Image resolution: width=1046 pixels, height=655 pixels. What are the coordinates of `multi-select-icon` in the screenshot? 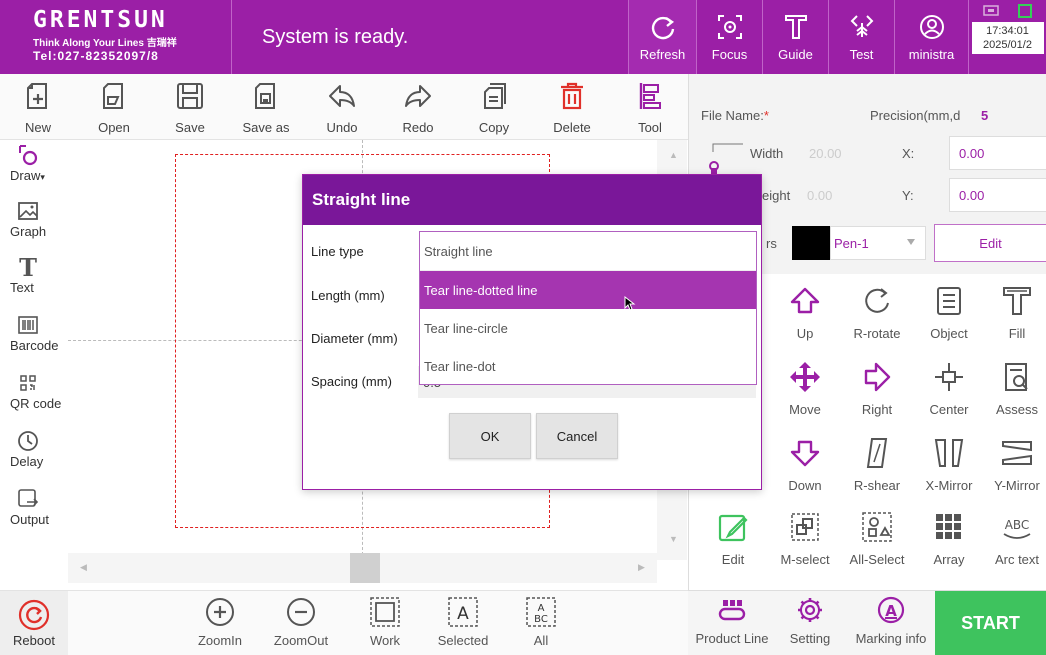 It's located at (805, 527).